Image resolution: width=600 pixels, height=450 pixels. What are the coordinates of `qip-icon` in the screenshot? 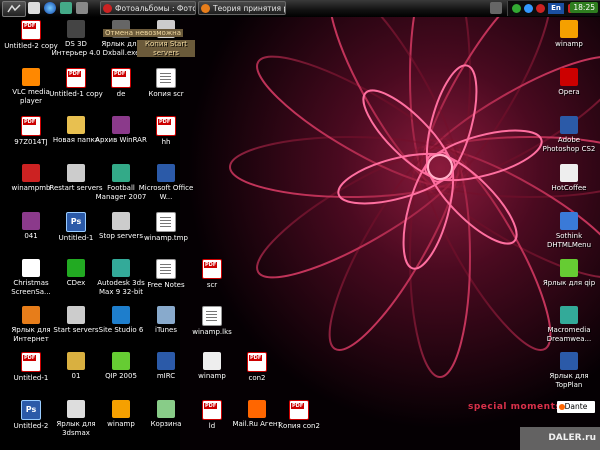 It's located at (121, 361).